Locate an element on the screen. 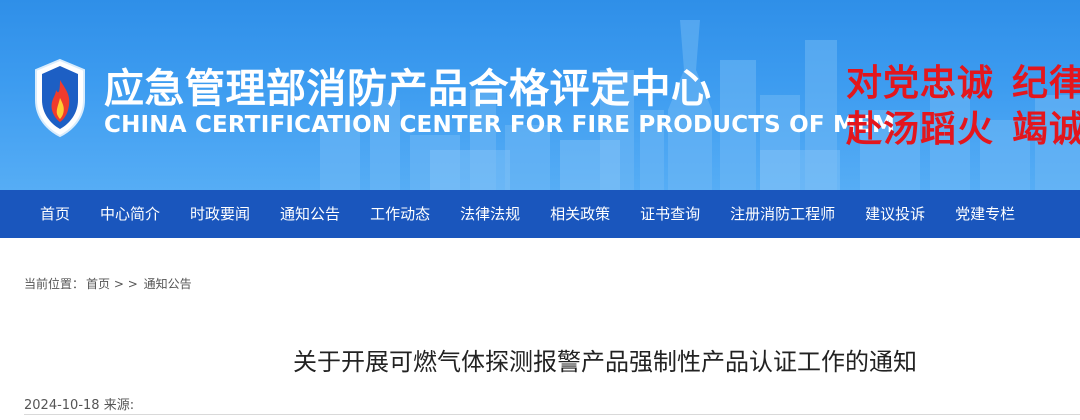 The height and width of the screenshot is (420, 1080). nav-item-about: 中心简介 is located at coordinates (130, 214).